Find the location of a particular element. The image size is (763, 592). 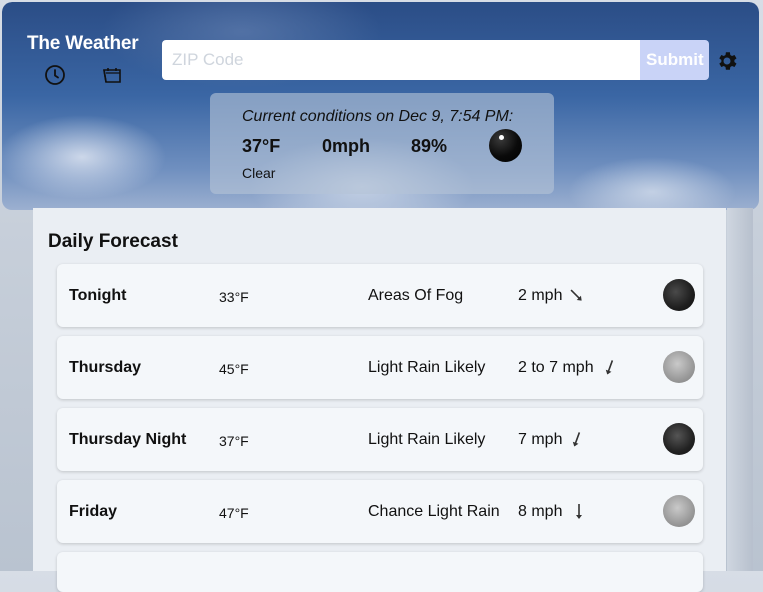

gear-icon is located at coordinates (727, 61).